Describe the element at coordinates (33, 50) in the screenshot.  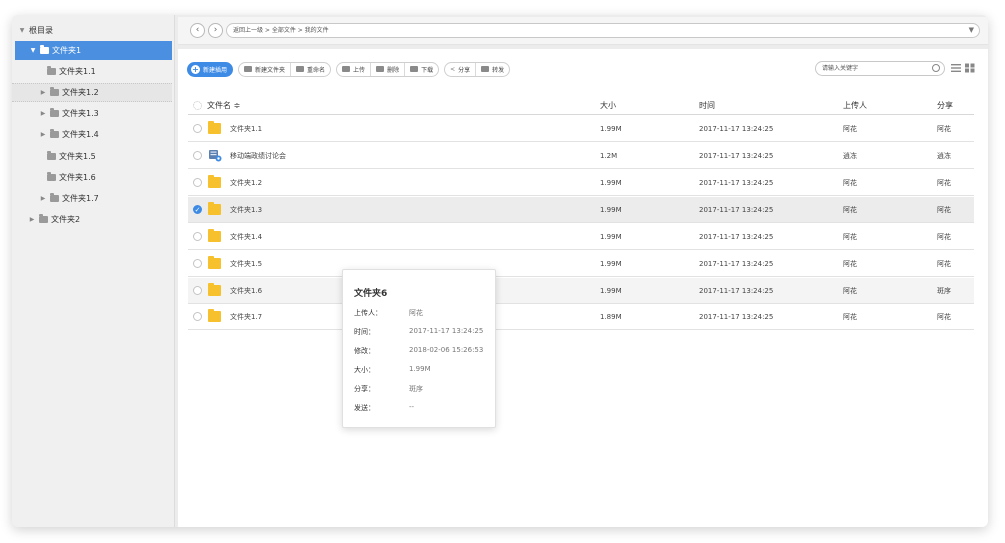
I see `tree-expander-icon: ▼` at that location.